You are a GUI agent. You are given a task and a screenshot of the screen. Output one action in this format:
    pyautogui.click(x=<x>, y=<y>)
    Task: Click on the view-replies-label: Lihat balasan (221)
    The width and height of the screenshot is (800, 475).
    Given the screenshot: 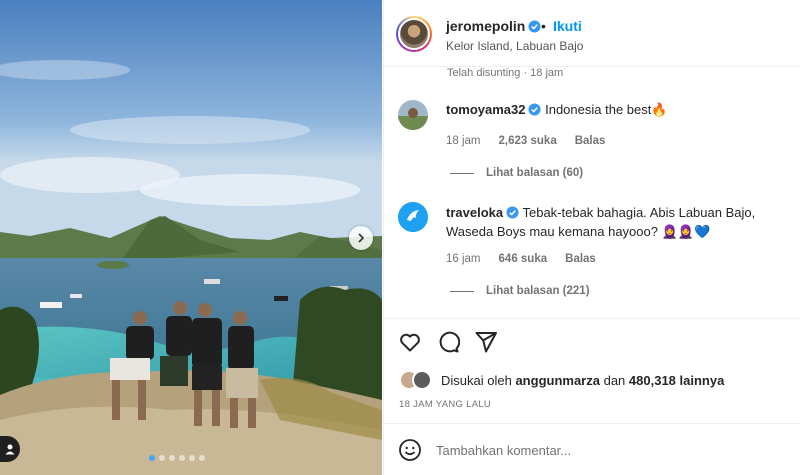 What is the action you would take?
    pyautogui.click(x=538, y=291)
    